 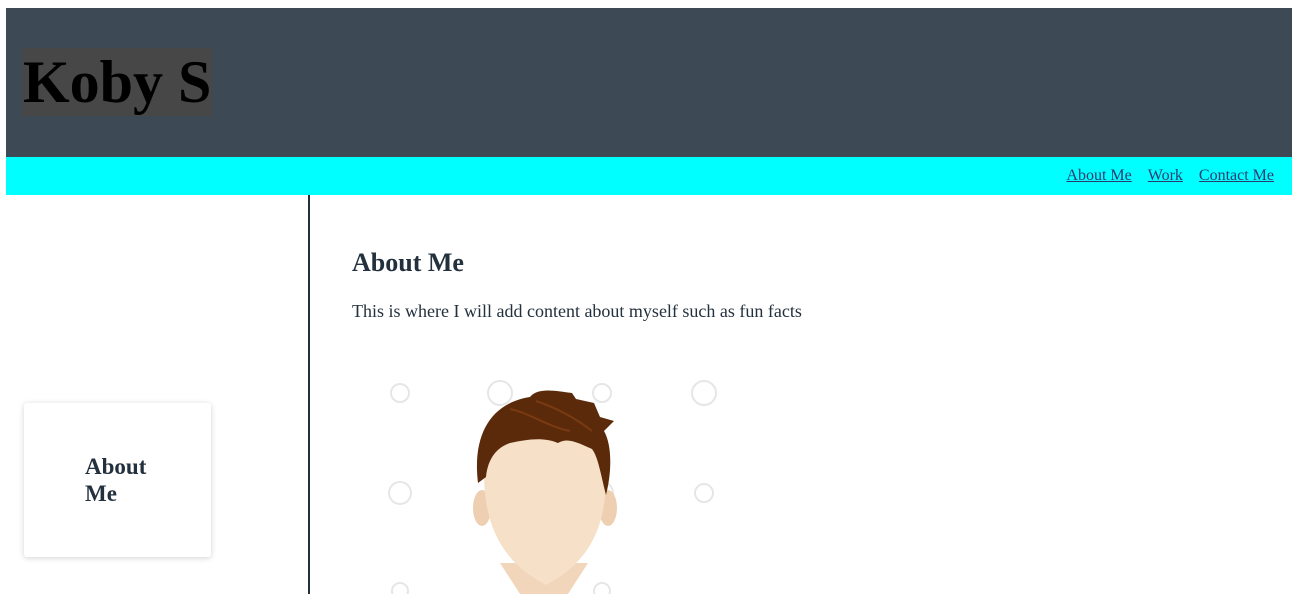 I want to click on site-title: Koby S, so click(x=117, y=82).